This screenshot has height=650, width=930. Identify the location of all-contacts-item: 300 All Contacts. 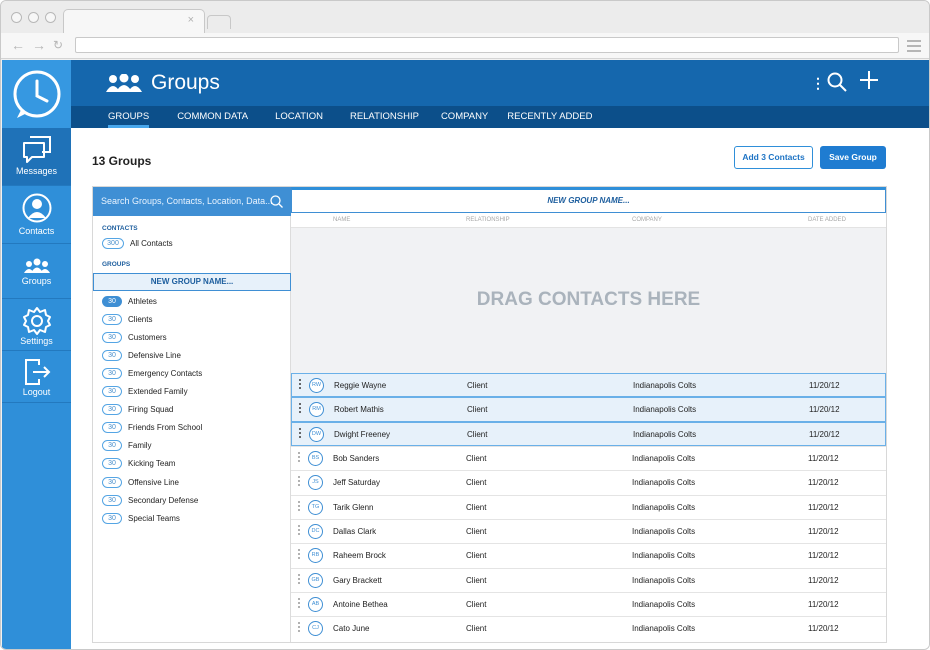
(137, 243).